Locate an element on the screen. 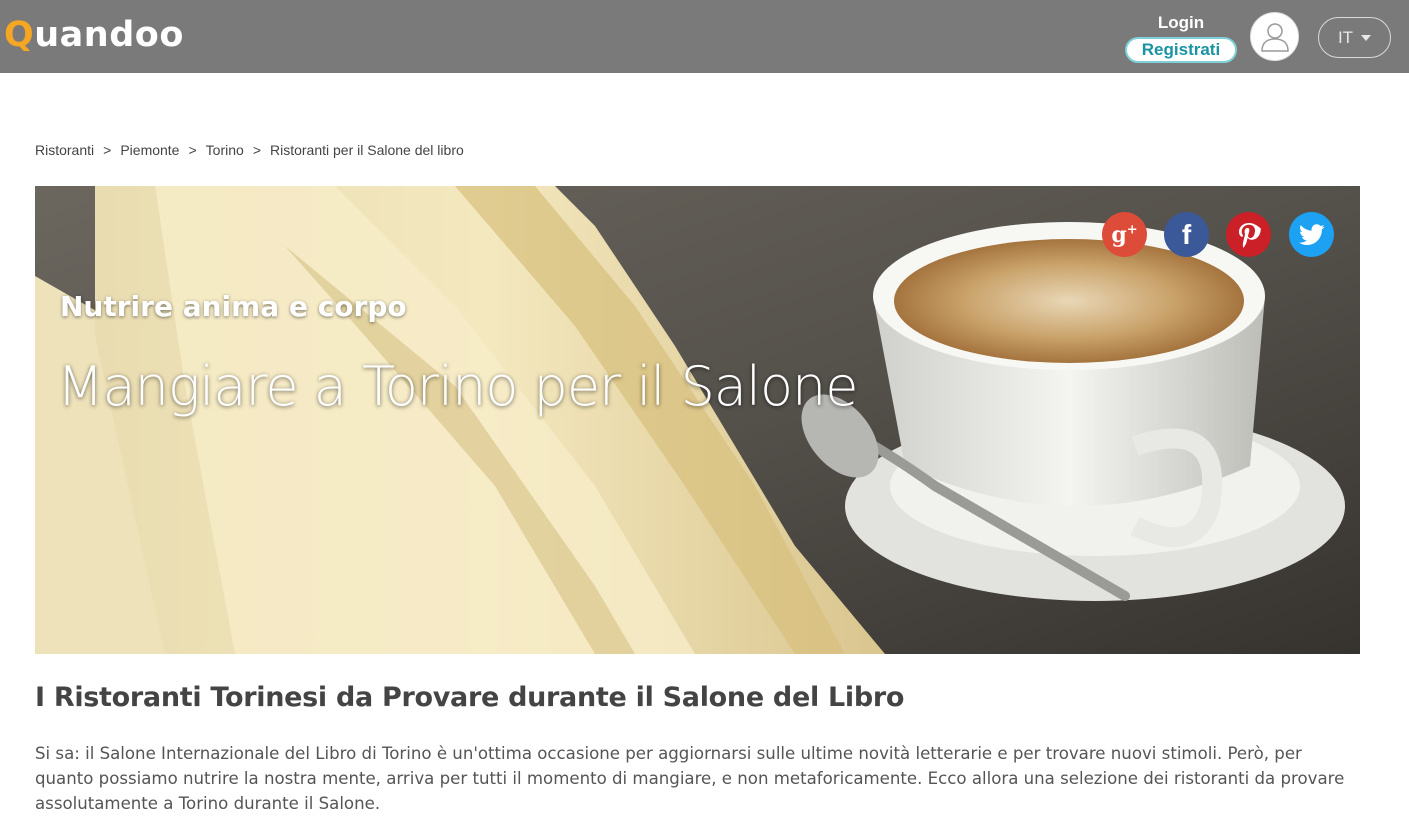 The height and width of the screenshot is (829, 1409). breadcrumb-item-piemonte: Piemonte is located at coordinates (149, 150).